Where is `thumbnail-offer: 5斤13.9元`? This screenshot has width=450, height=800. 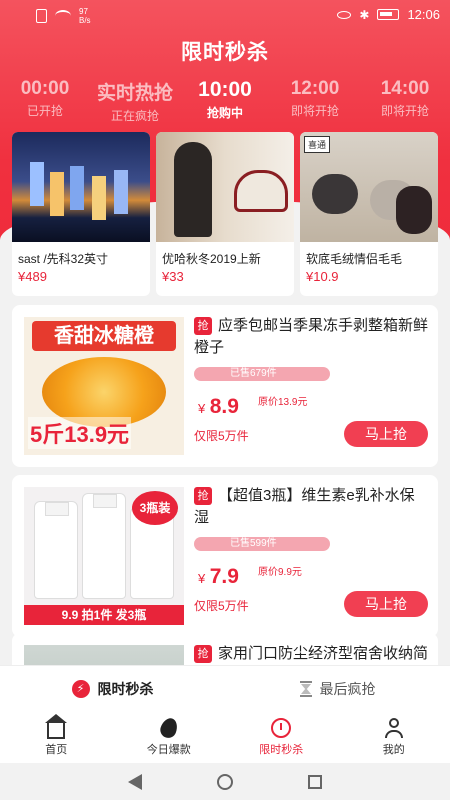
thumbnail-offer: 5斤13.9元 is located at coordinates (80, 433).